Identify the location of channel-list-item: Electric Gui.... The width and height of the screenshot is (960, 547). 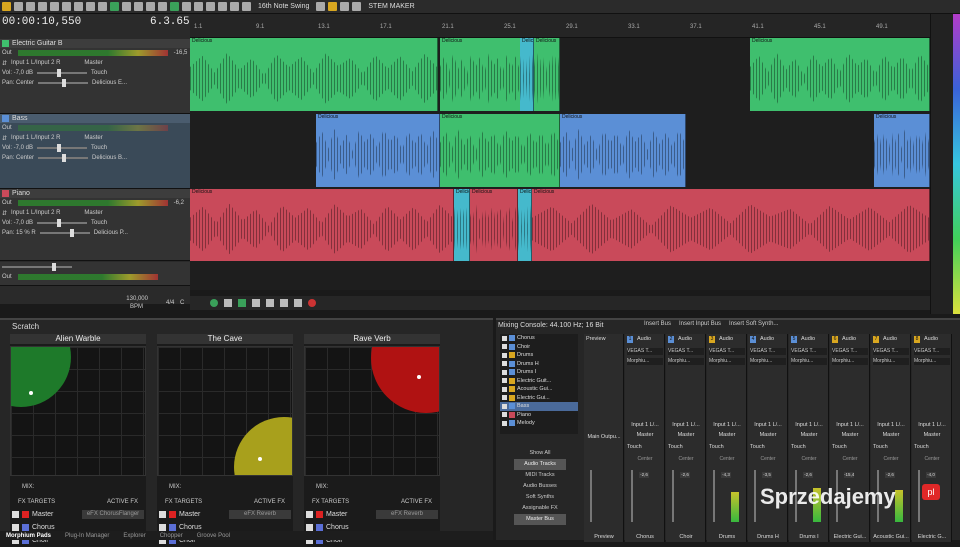
(539, 398).